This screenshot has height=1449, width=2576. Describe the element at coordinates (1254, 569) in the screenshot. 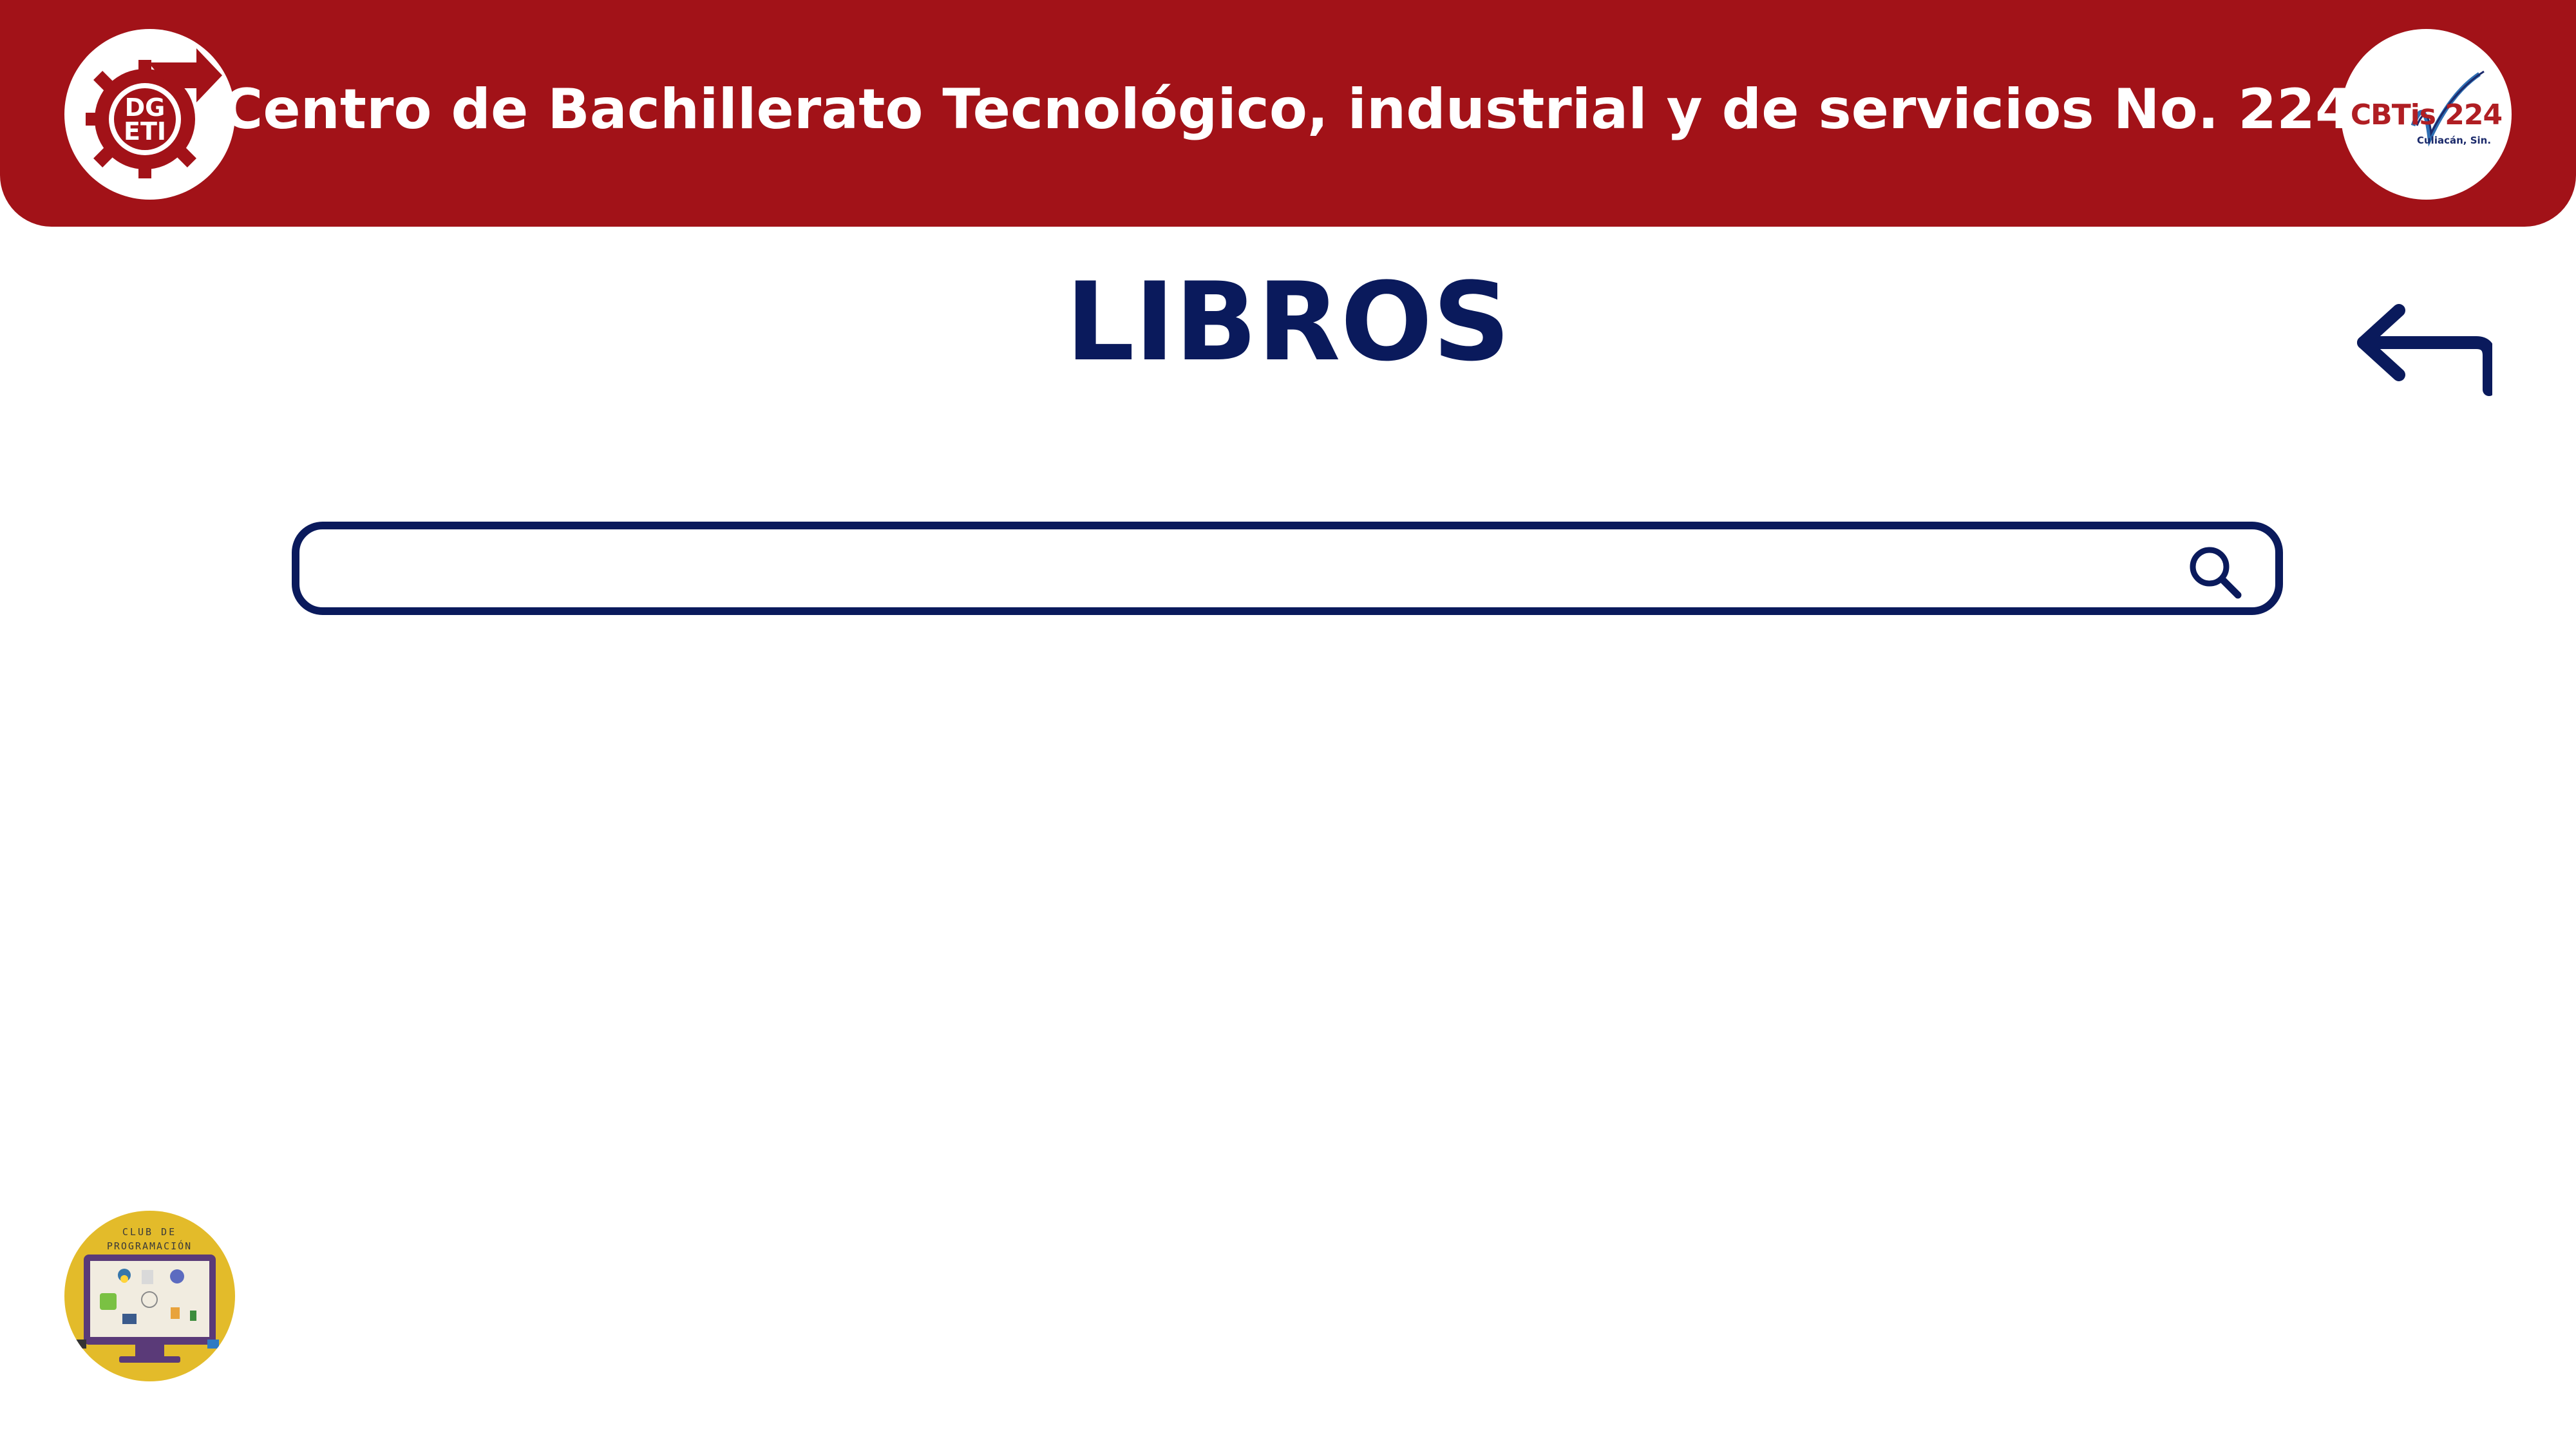

I see `search-input` at that location.